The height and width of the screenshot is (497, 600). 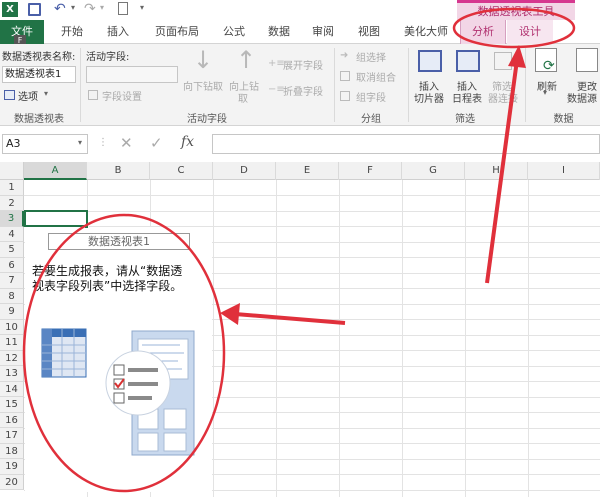 What do you see at coordinates (514, 28) in the screenshot?
I see `annotation-ellipse-tabs` at bounding box center [514, 28].